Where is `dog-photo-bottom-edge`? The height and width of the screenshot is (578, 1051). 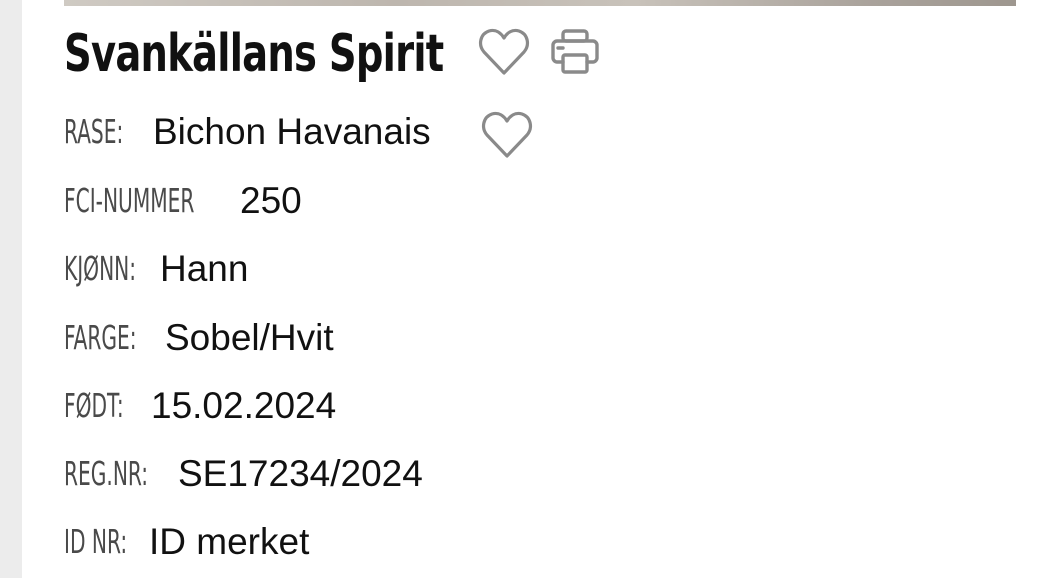 dog-photo-bottom-edge is located at coordinates (540, 3).